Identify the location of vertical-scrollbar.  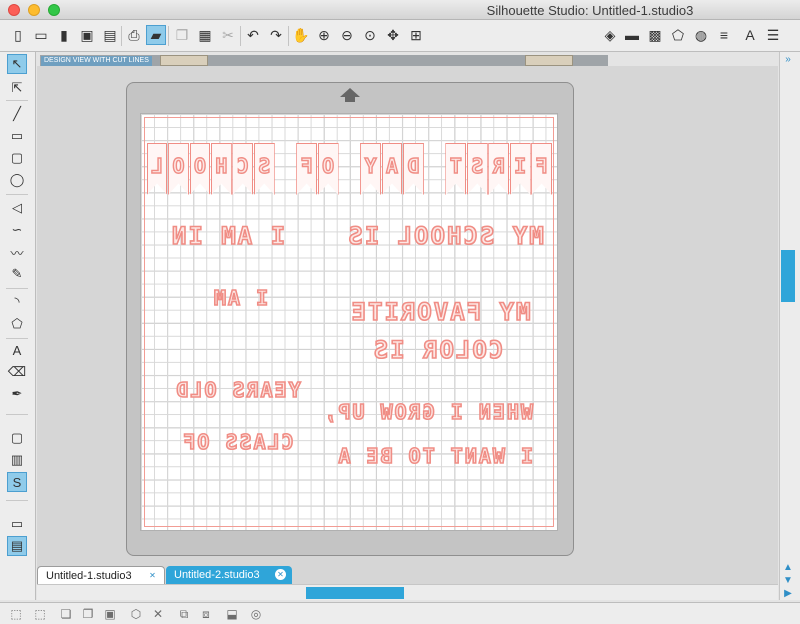
(789, 326).